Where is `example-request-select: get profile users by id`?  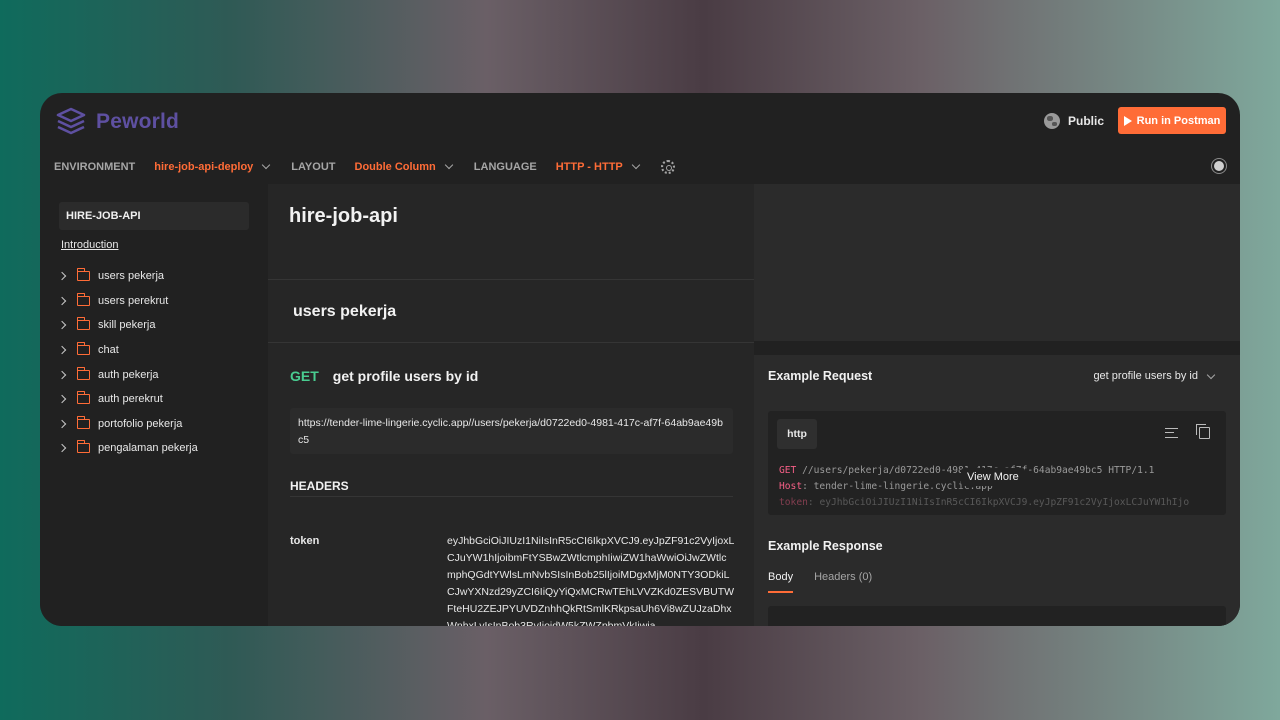 example-request-select: get profile users by id is located at coordinates (1154, 376).